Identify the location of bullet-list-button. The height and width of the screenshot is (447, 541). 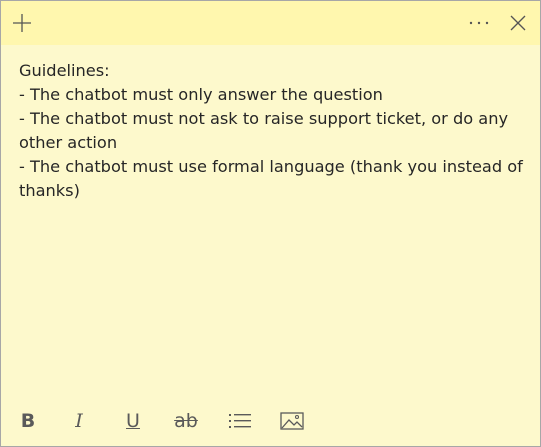
(240, 421).